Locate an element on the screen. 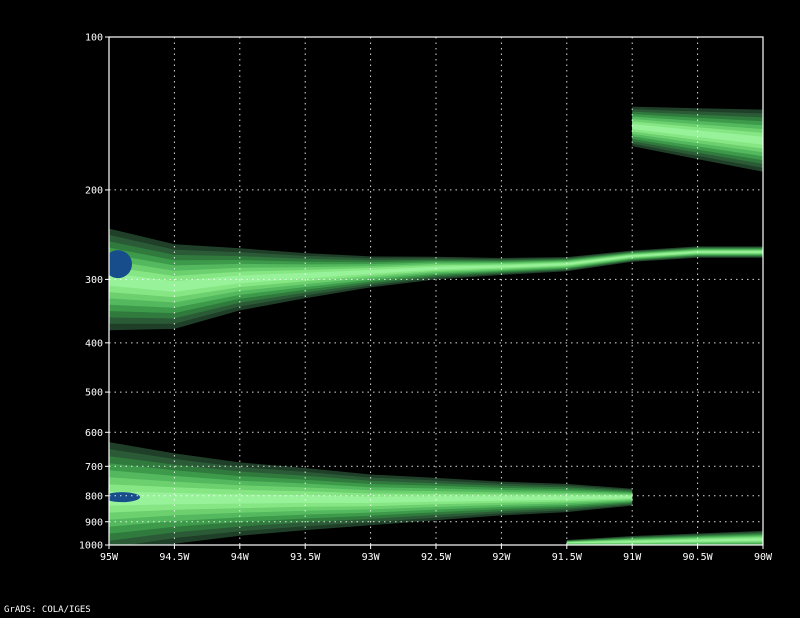 This screenshot has width=800, height=618. x-tick-label: 95W is located at coordinates (109, 557).